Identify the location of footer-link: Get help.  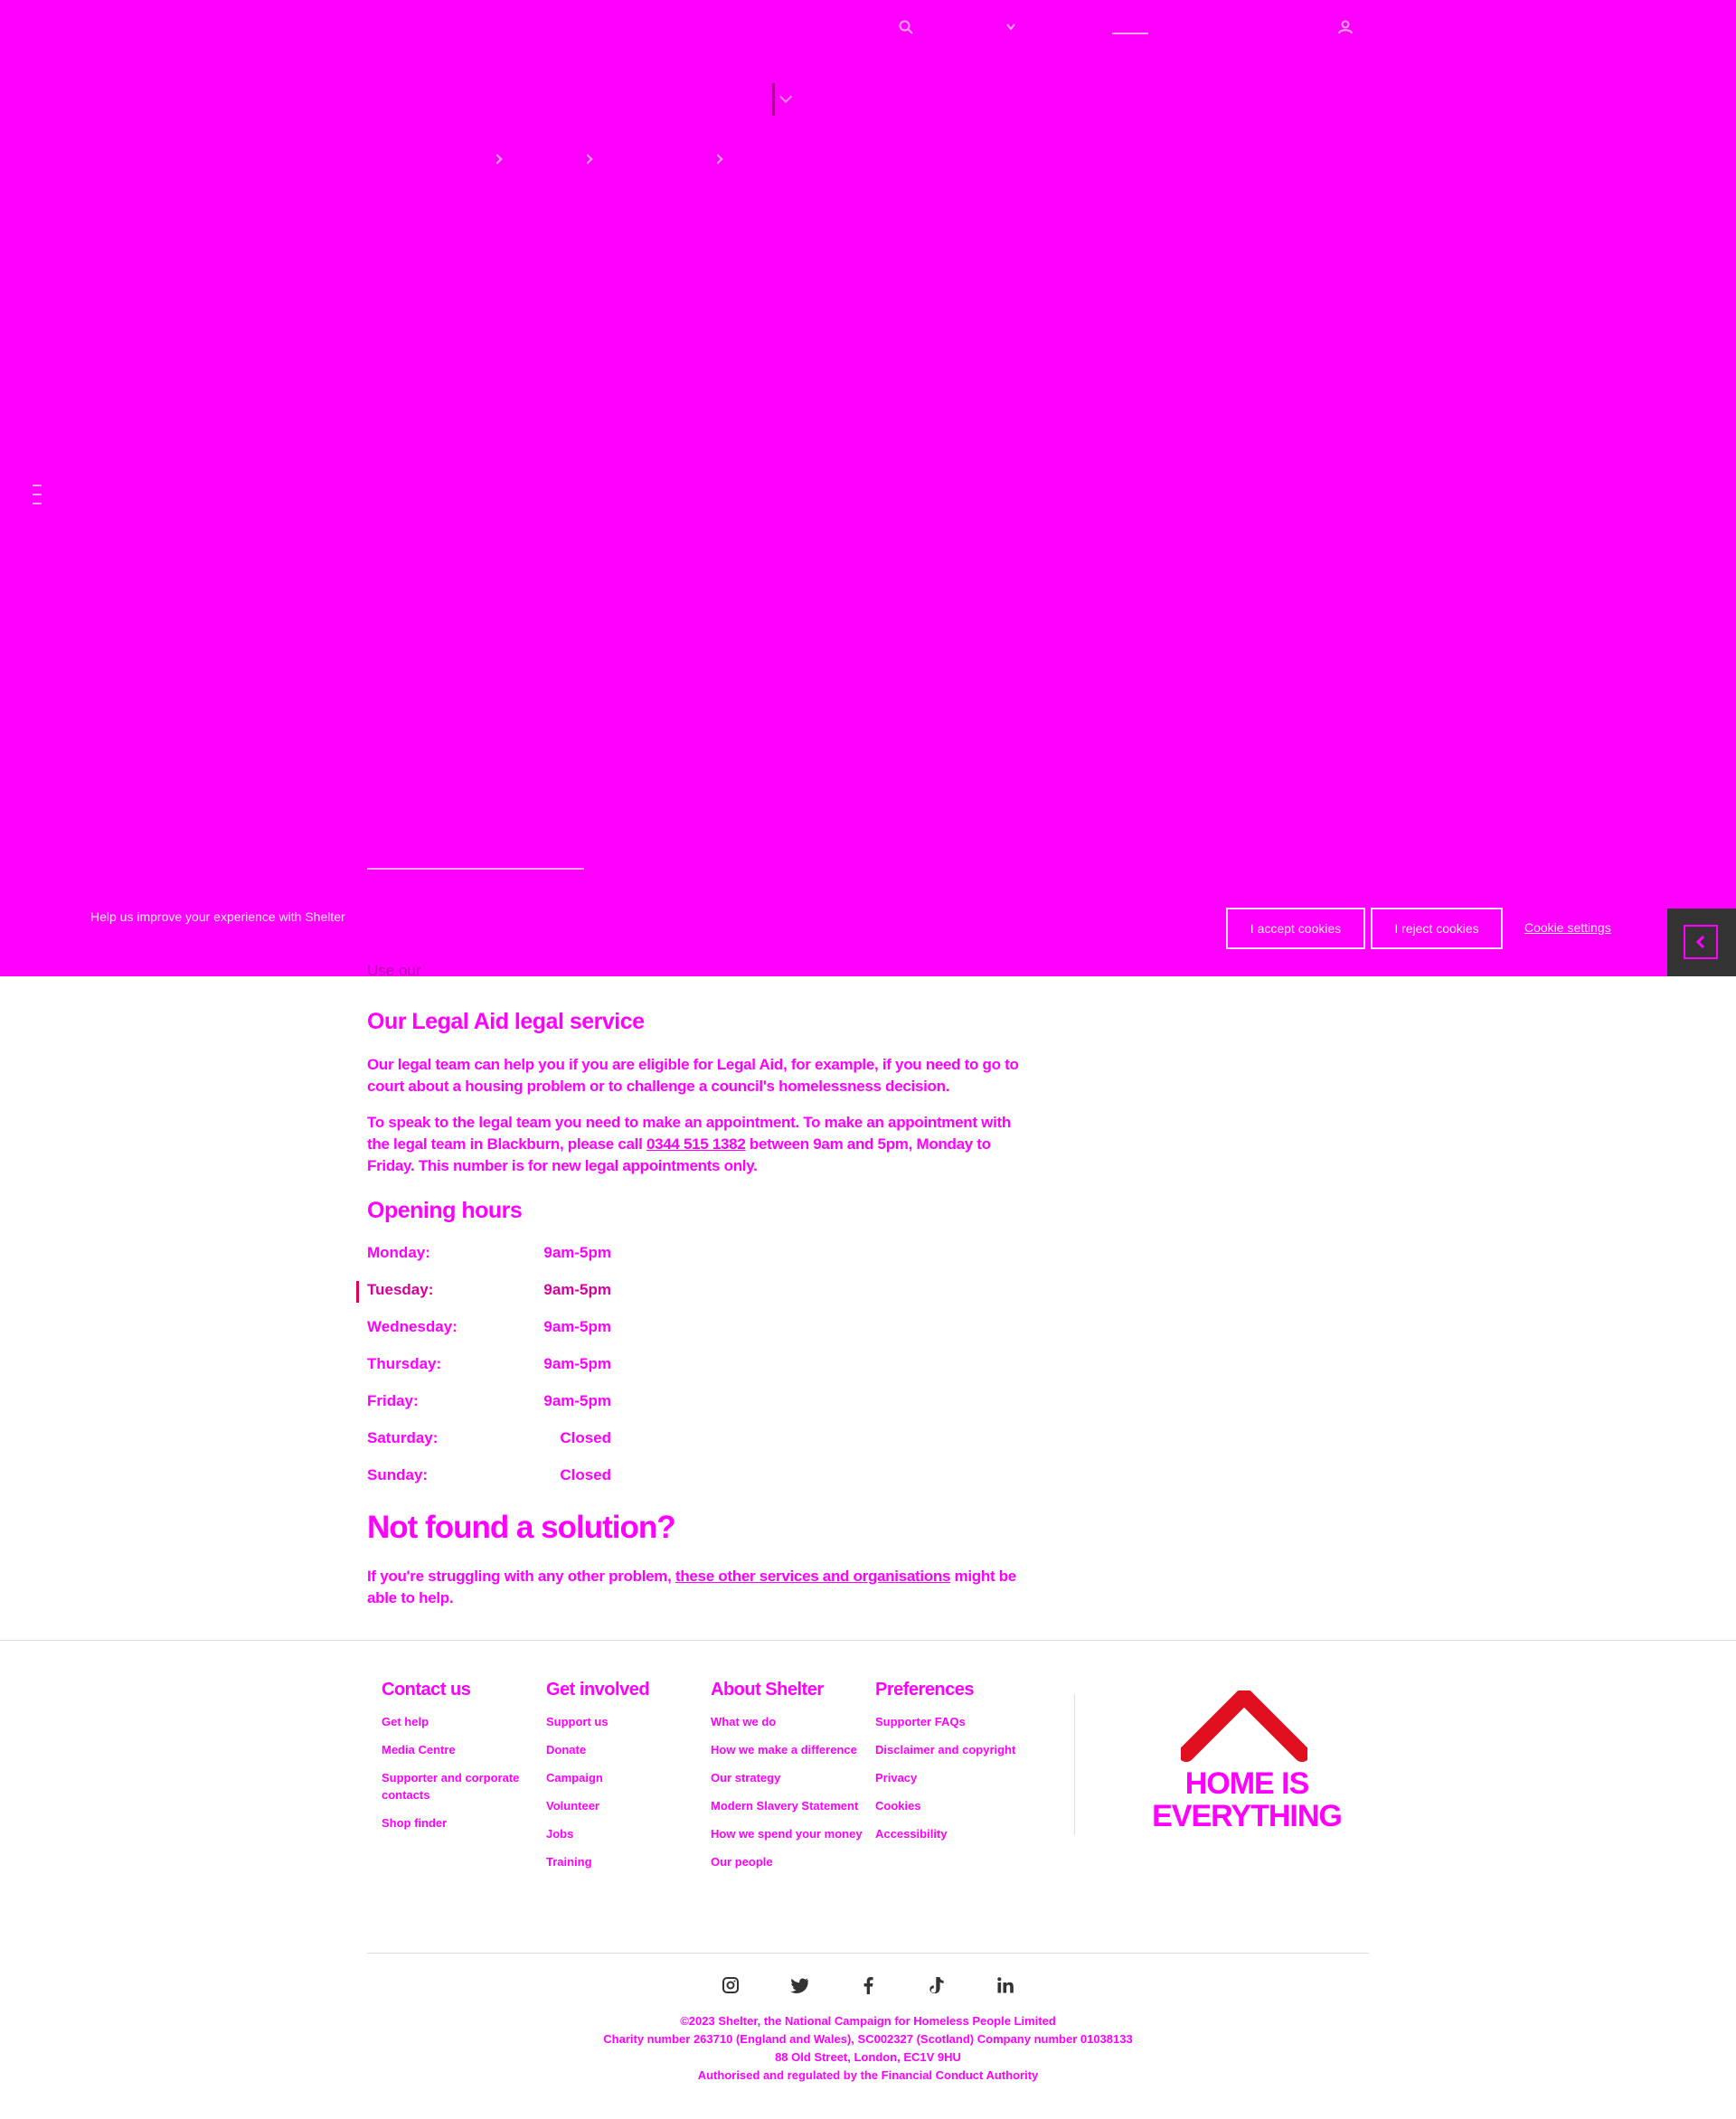
(458, 1722).